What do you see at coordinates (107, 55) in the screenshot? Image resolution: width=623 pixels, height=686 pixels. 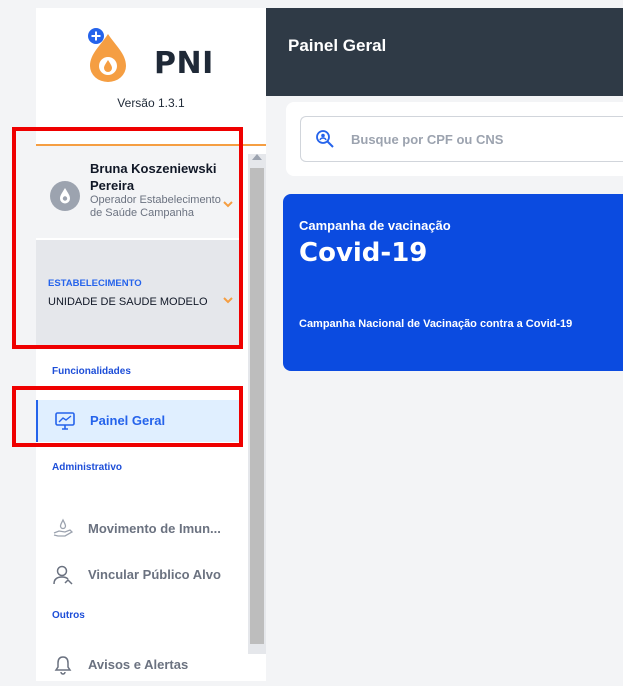 I see `pni-logo-icon` at bounding box center [107, 55].